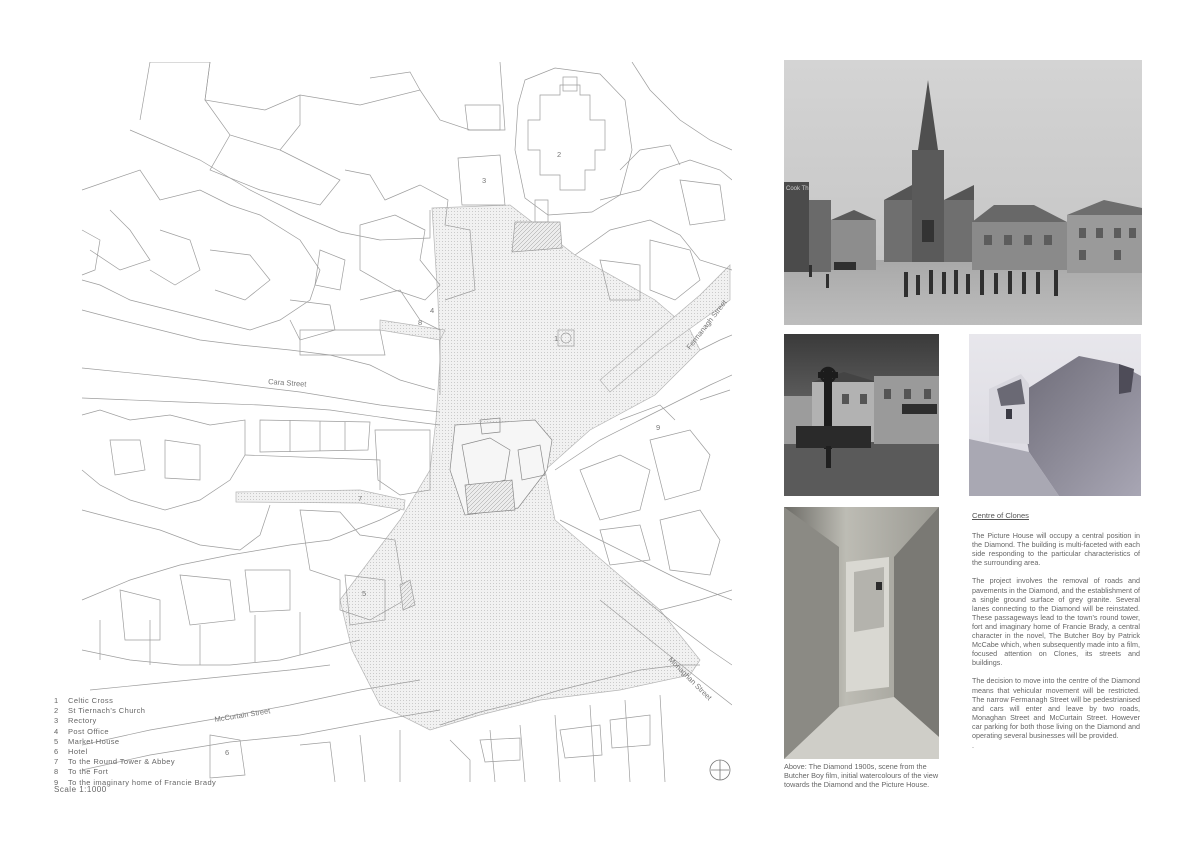 This screenshot has width=1200, height=848. I want to click on church-grounds, so click(573, 141).